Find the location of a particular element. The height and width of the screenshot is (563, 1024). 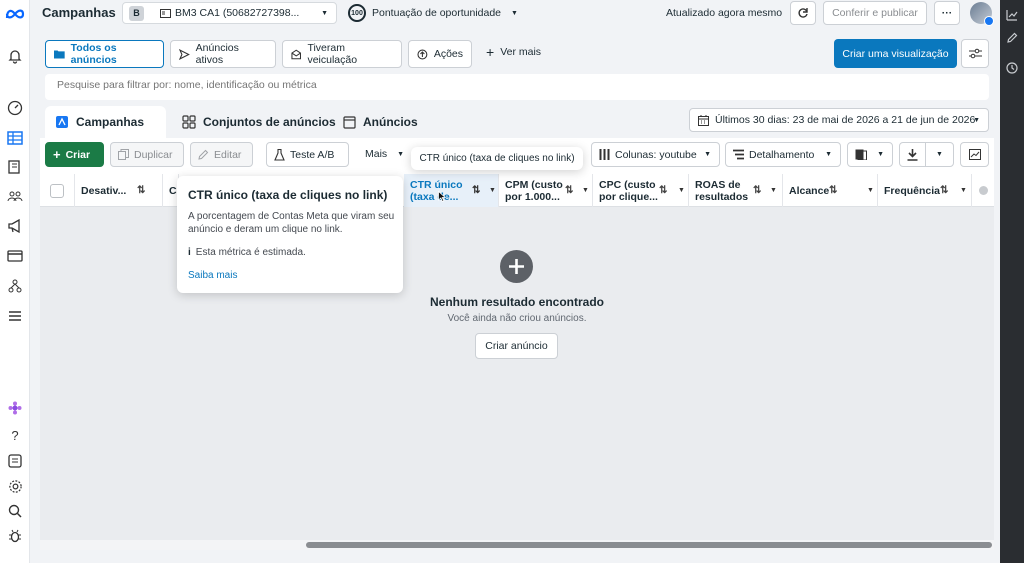

ab-test-button: Teste A/B is located at coordinates (307, 154).